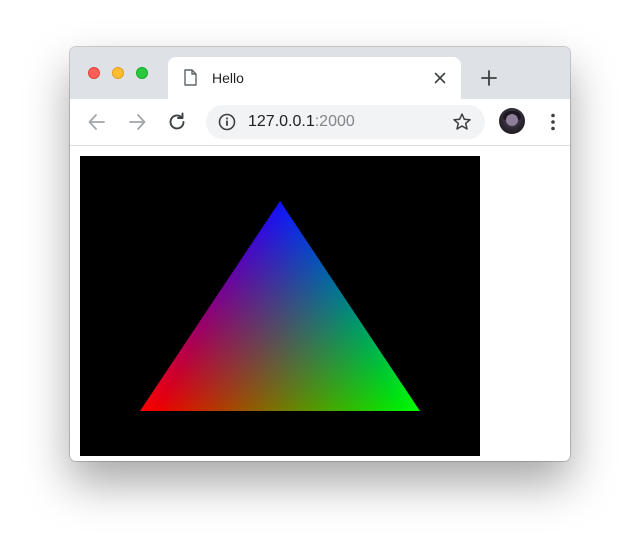 Image resolution: width=640 pixels, height=555 pixels. Describe the element at coordinates (118, 73) in the screenshot. I see `window-minimize-button` at that location.